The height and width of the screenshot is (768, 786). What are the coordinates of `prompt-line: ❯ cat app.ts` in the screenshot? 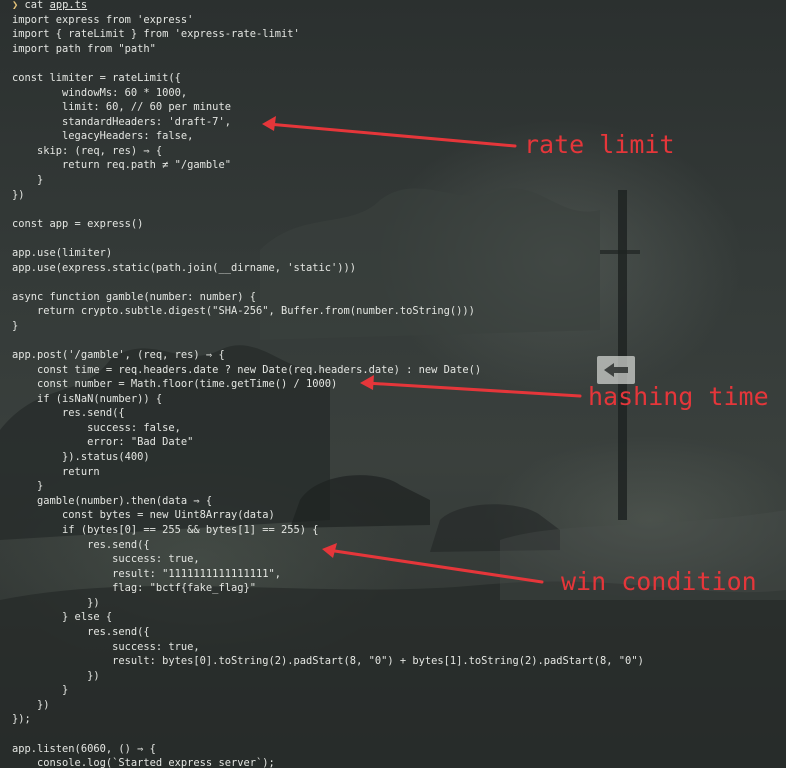 It's located at (49, 6).